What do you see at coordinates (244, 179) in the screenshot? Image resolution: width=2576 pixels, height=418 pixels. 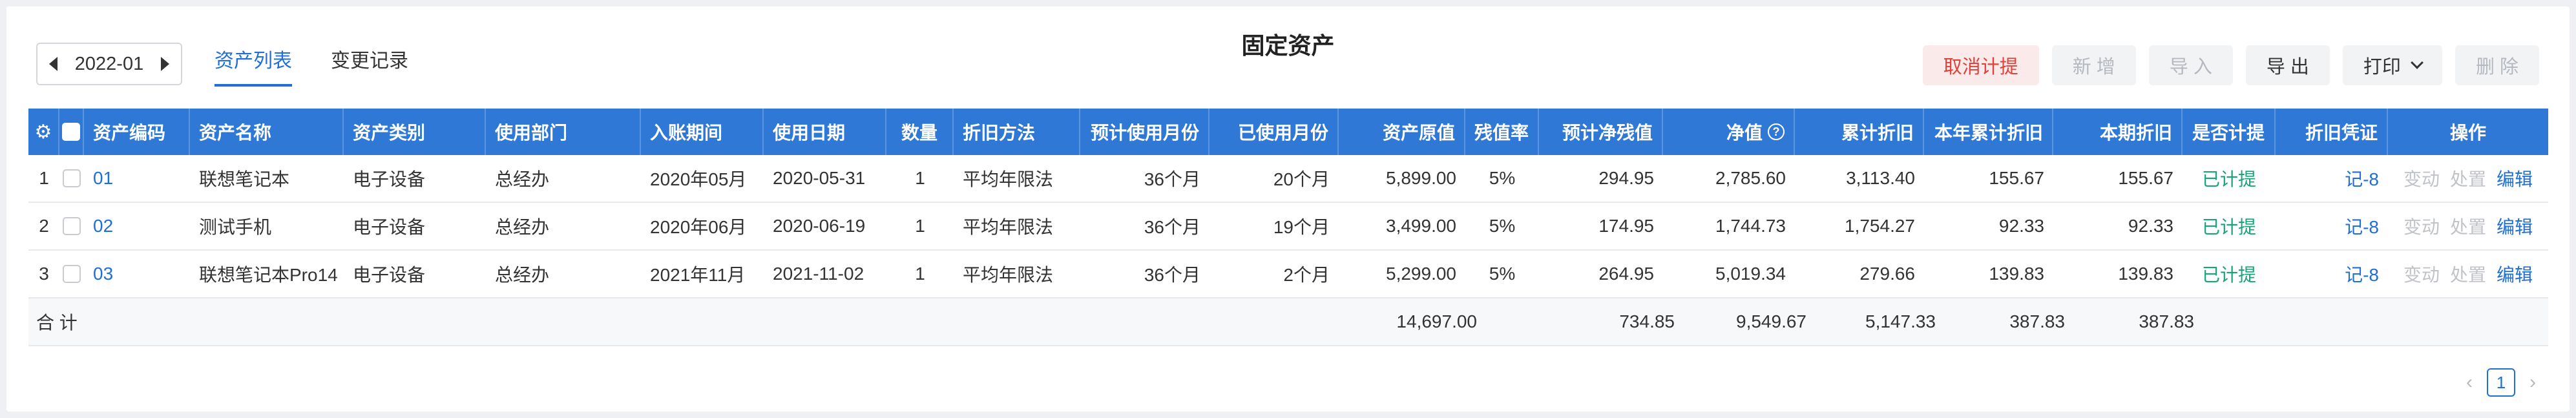 I see `asset-name: 联想笔记本` at bounding box center [244, 179].